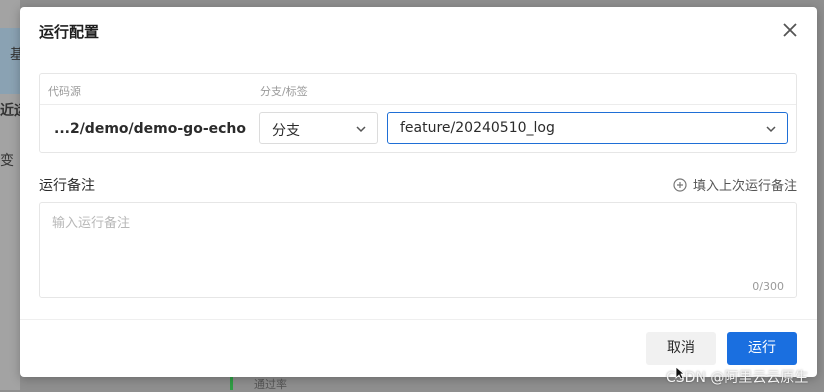 The height and width of the screenshot is (392, 824). What do you see at coordinates (680, 373) in the screenshot?
I see `mouse-cursor-icon` at bounding box center [680, 373].